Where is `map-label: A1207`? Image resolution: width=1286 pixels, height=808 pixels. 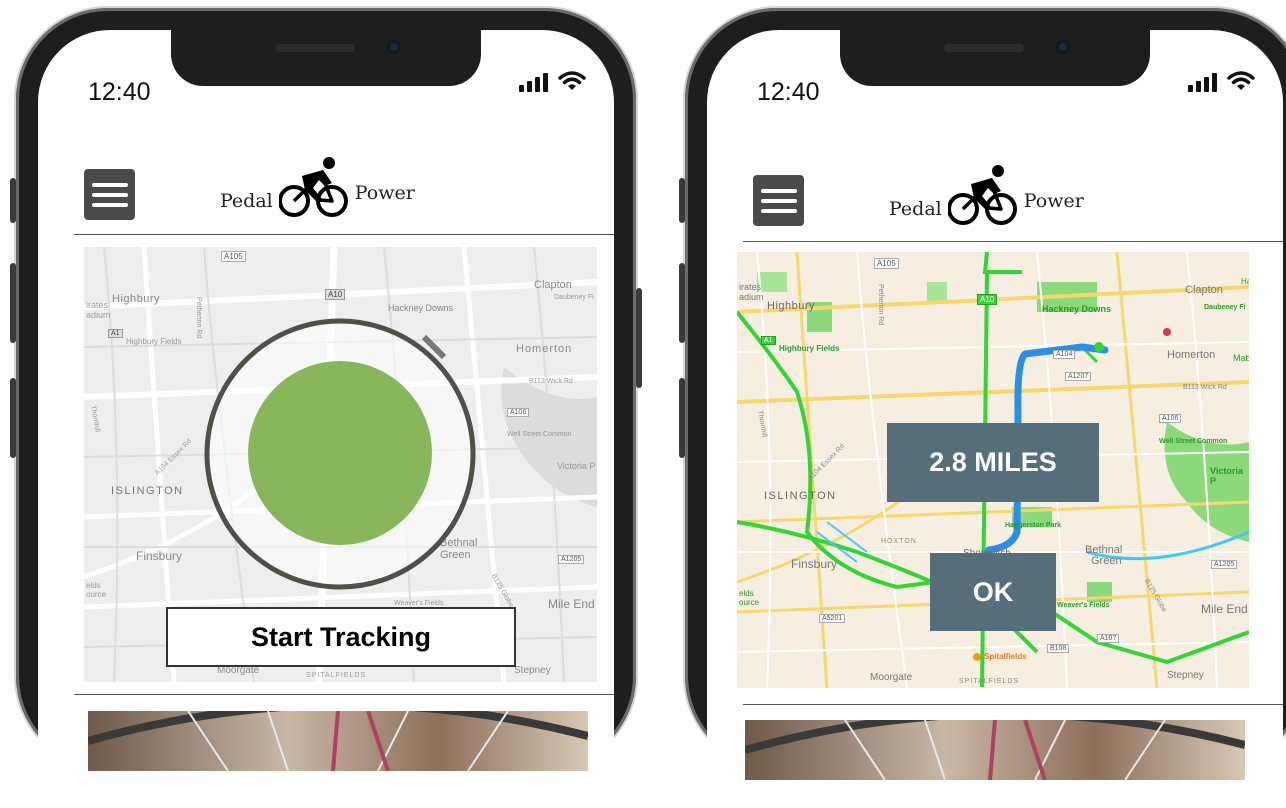 map-label: A1207 is located at coordinates (1078, 376).